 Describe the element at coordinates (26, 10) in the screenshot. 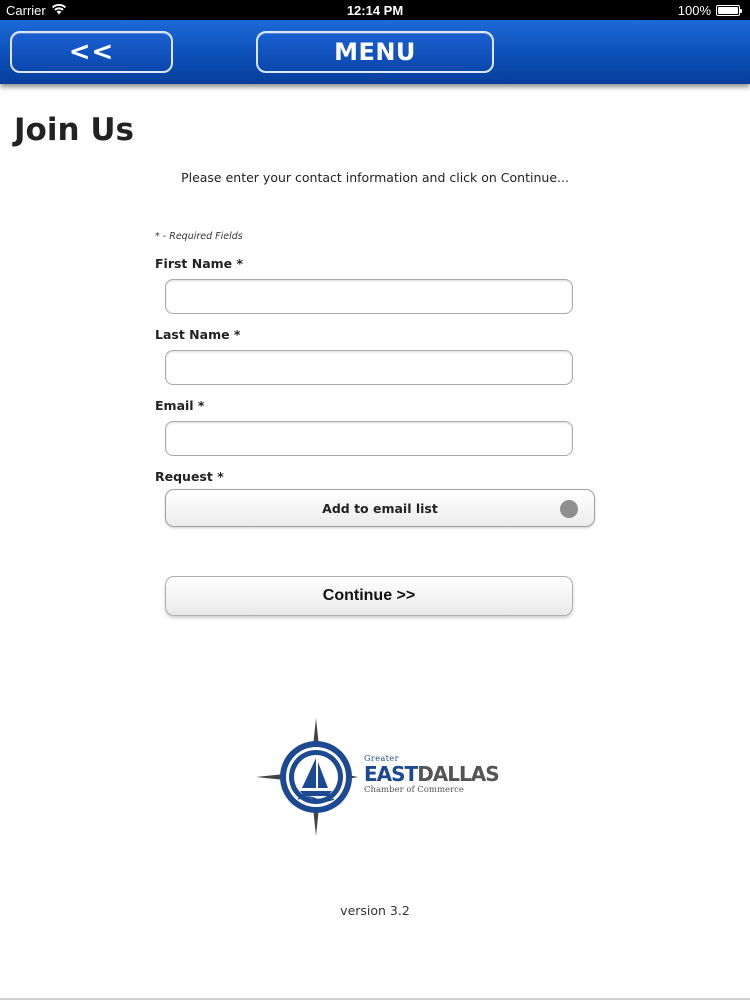

I see `carrier-label: Carrier` at that location.